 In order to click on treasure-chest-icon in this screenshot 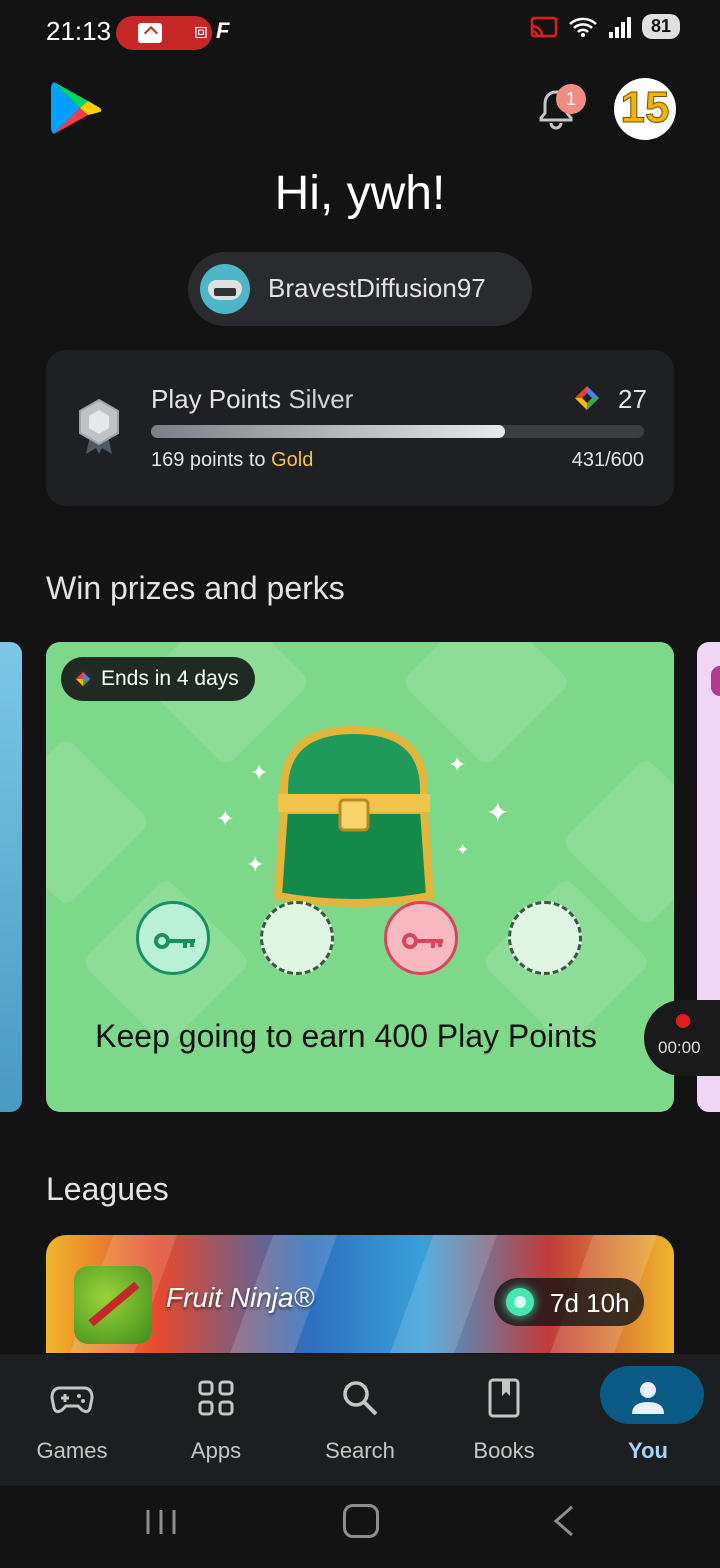, I will do `click(354, 816)`.